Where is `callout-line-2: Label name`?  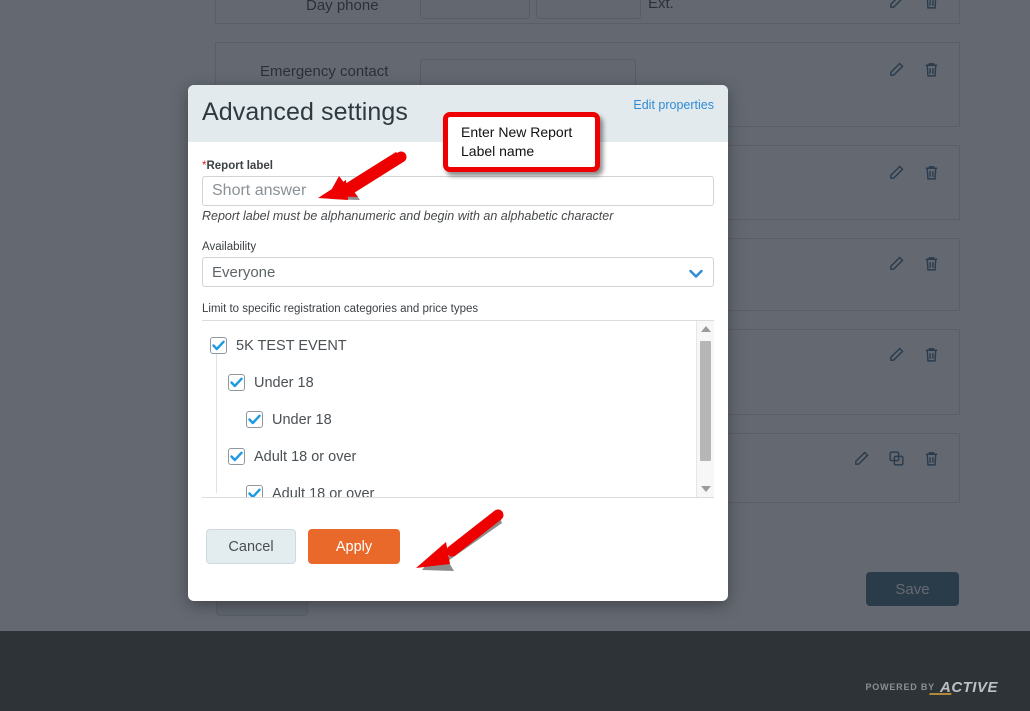
callout-line-2: Label name is located at coordinates (498, 151).